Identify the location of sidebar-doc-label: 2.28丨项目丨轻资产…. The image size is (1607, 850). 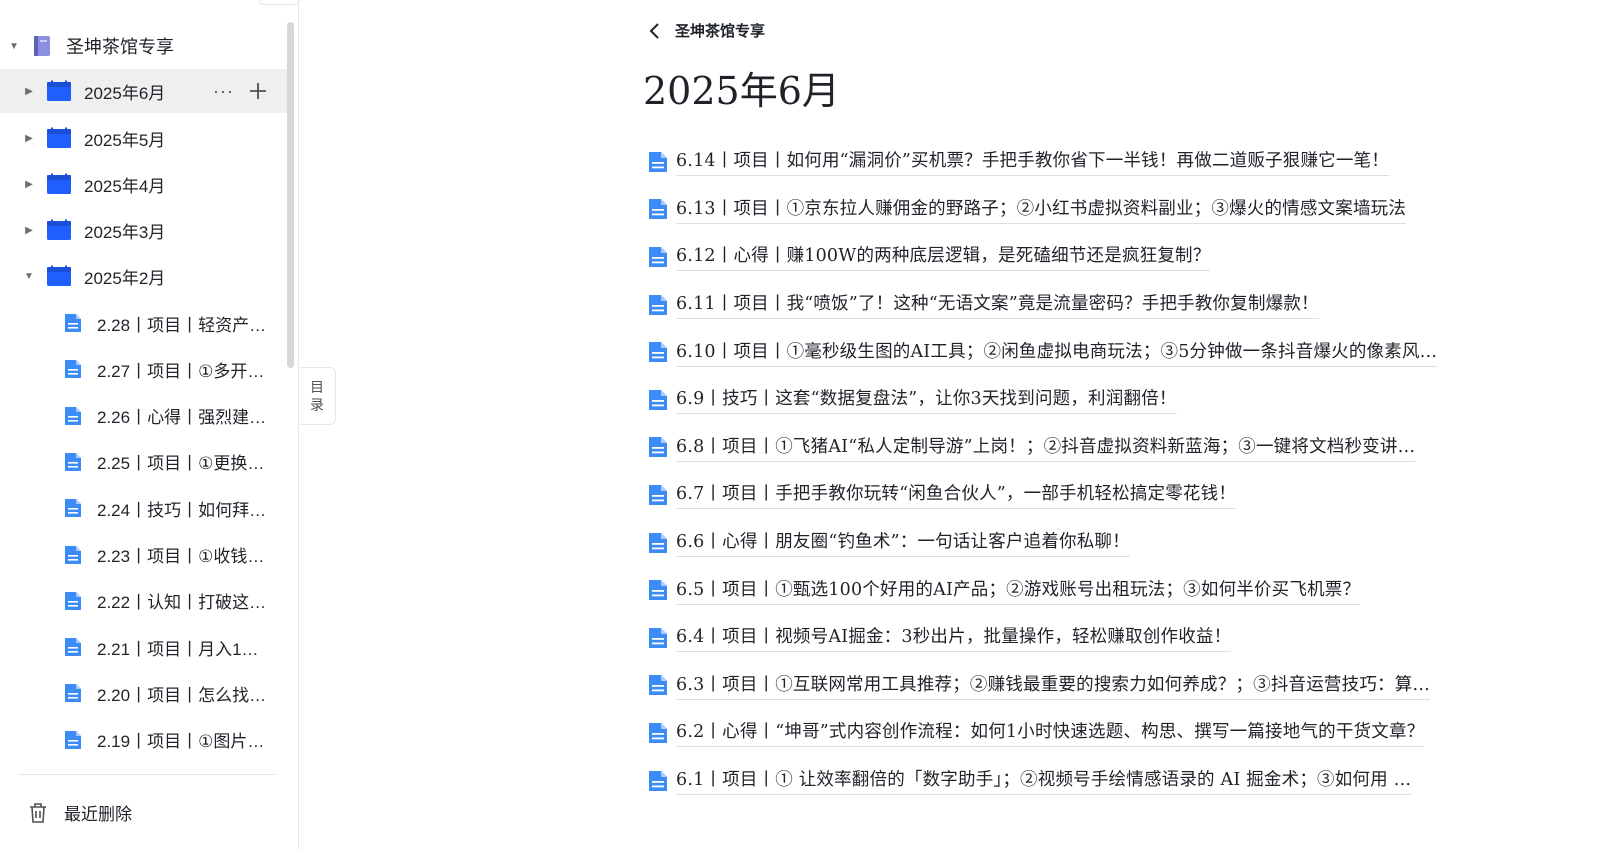
(182, 325).